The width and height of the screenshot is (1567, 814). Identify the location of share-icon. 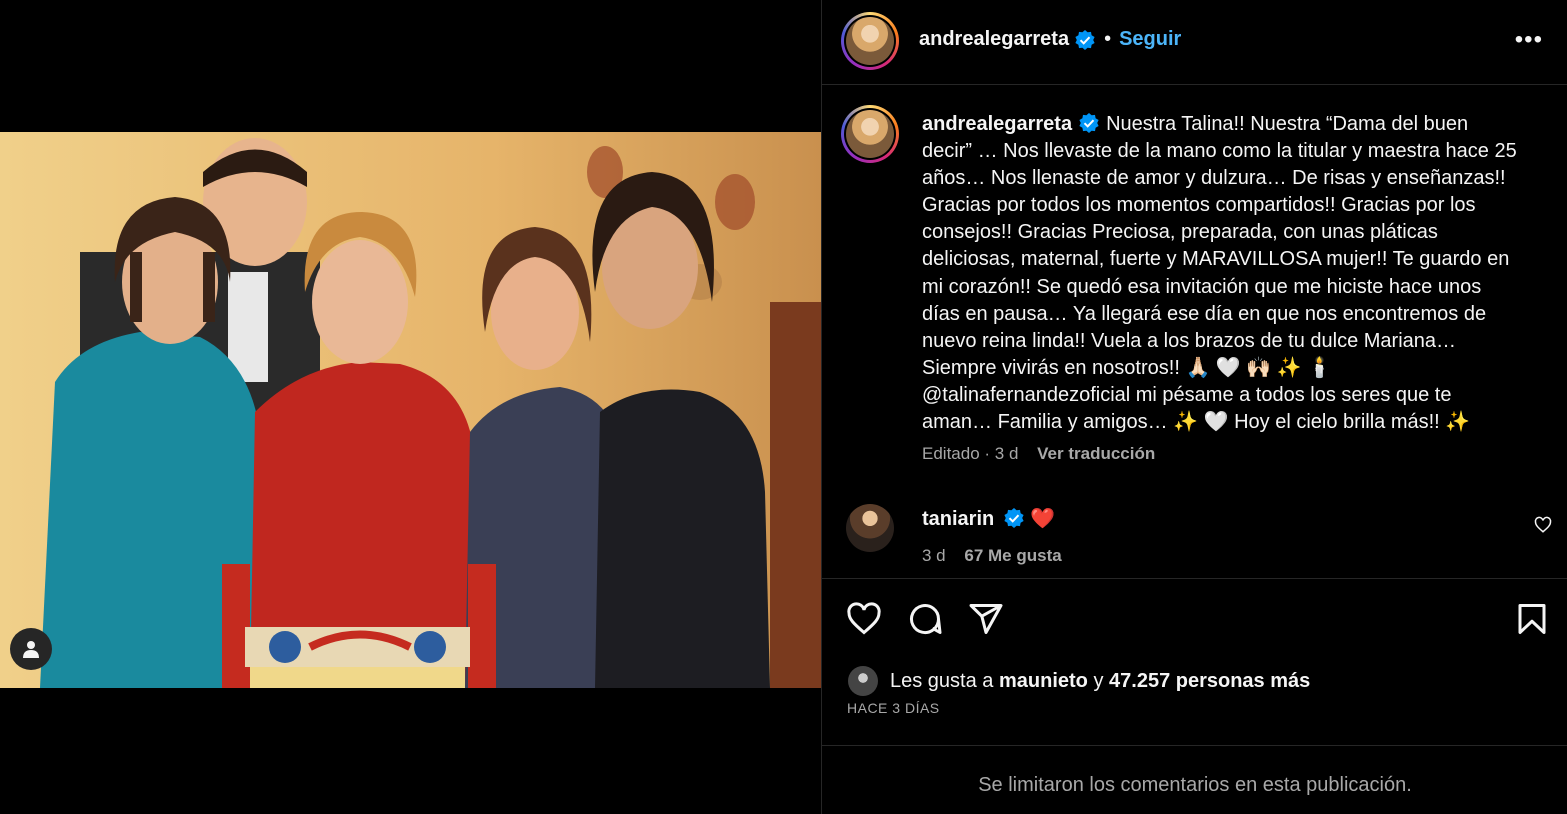
(986, 619).